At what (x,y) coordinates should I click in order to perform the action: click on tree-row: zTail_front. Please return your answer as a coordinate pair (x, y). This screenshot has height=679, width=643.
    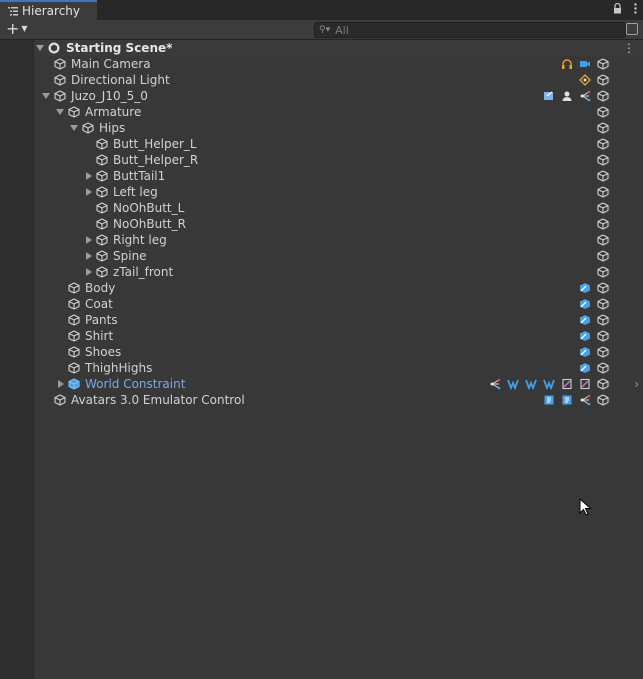
    Looking at the image, I should click on (338, 272).